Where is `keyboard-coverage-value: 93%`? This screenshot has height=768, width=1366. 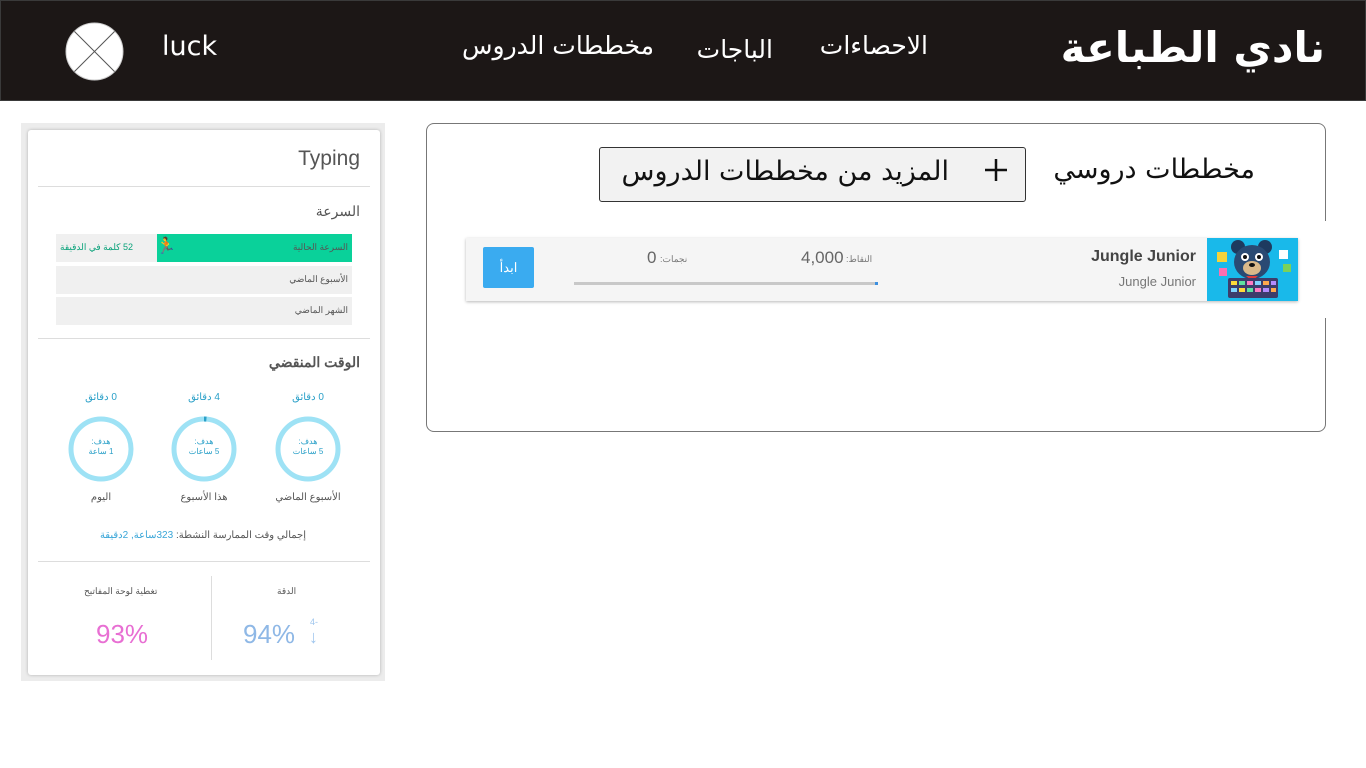
keyboard-coverage-value: 93% is located at coordinates (122, 634).